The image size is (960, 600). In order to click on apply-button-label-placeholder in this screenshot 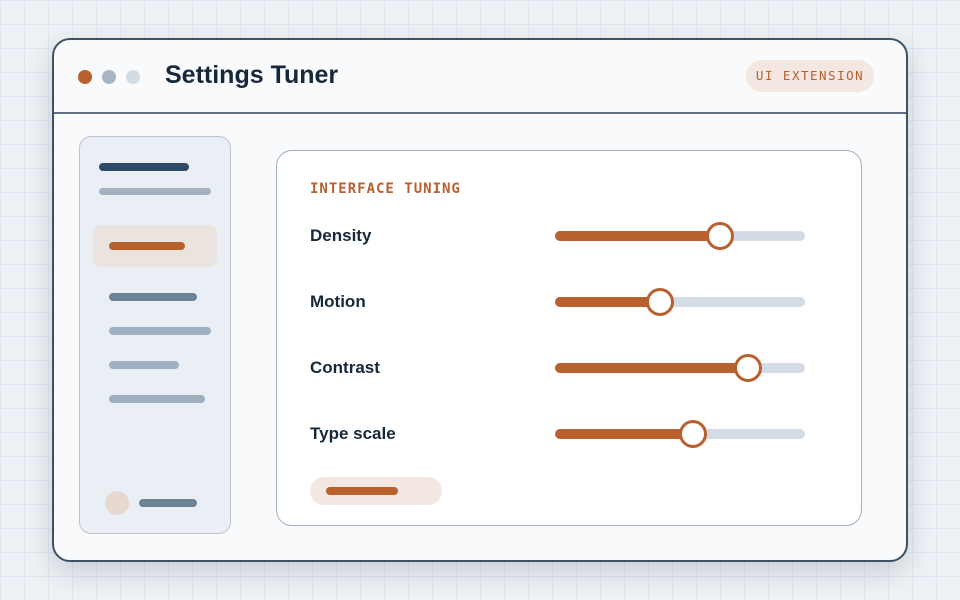, I will do `click(362, 491)`.